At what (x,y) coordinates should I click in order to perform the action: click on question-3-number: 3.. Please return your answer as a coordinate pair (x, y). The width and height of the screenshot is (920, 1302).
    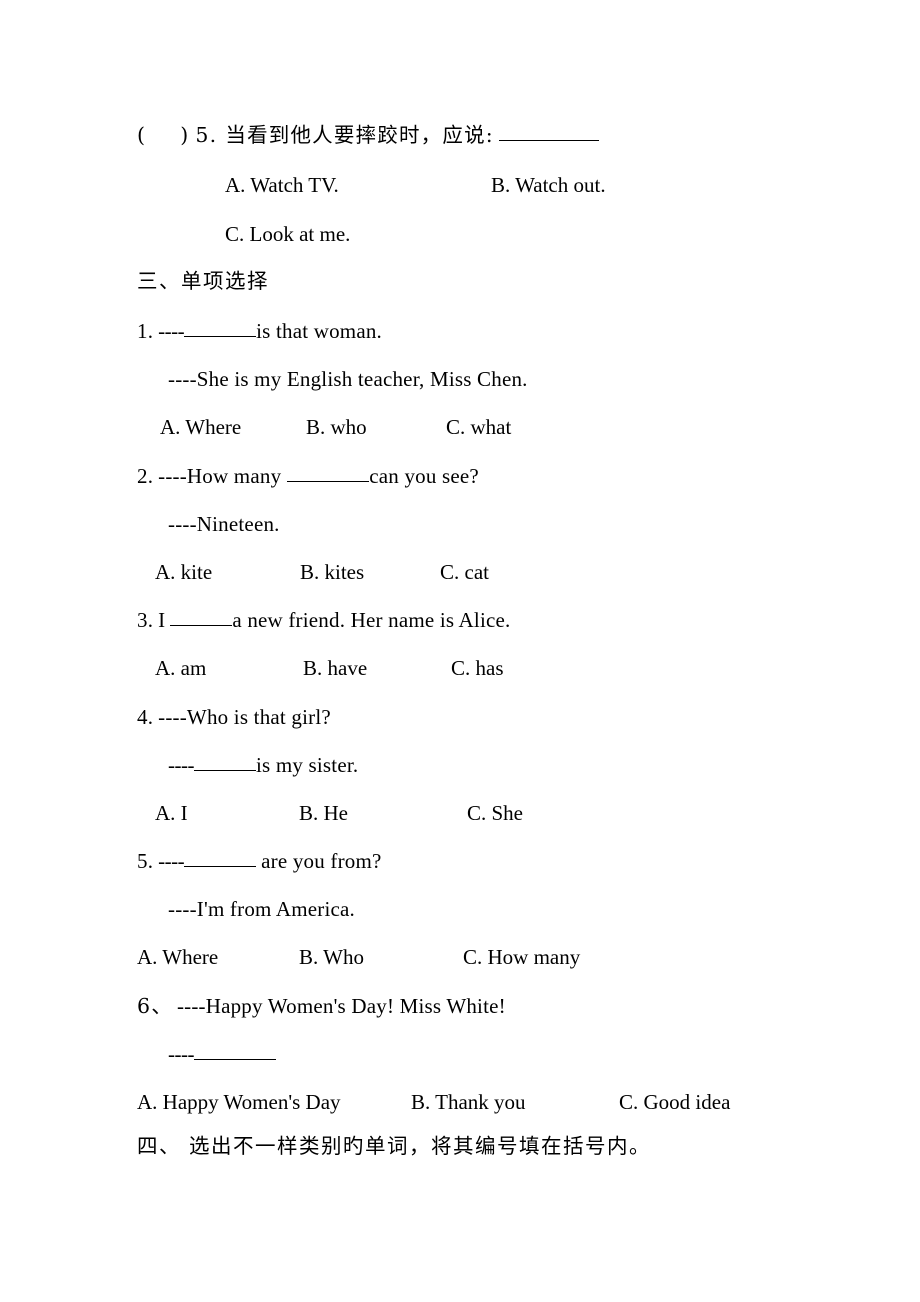
    Looking at the image, I should click on (145, 620).